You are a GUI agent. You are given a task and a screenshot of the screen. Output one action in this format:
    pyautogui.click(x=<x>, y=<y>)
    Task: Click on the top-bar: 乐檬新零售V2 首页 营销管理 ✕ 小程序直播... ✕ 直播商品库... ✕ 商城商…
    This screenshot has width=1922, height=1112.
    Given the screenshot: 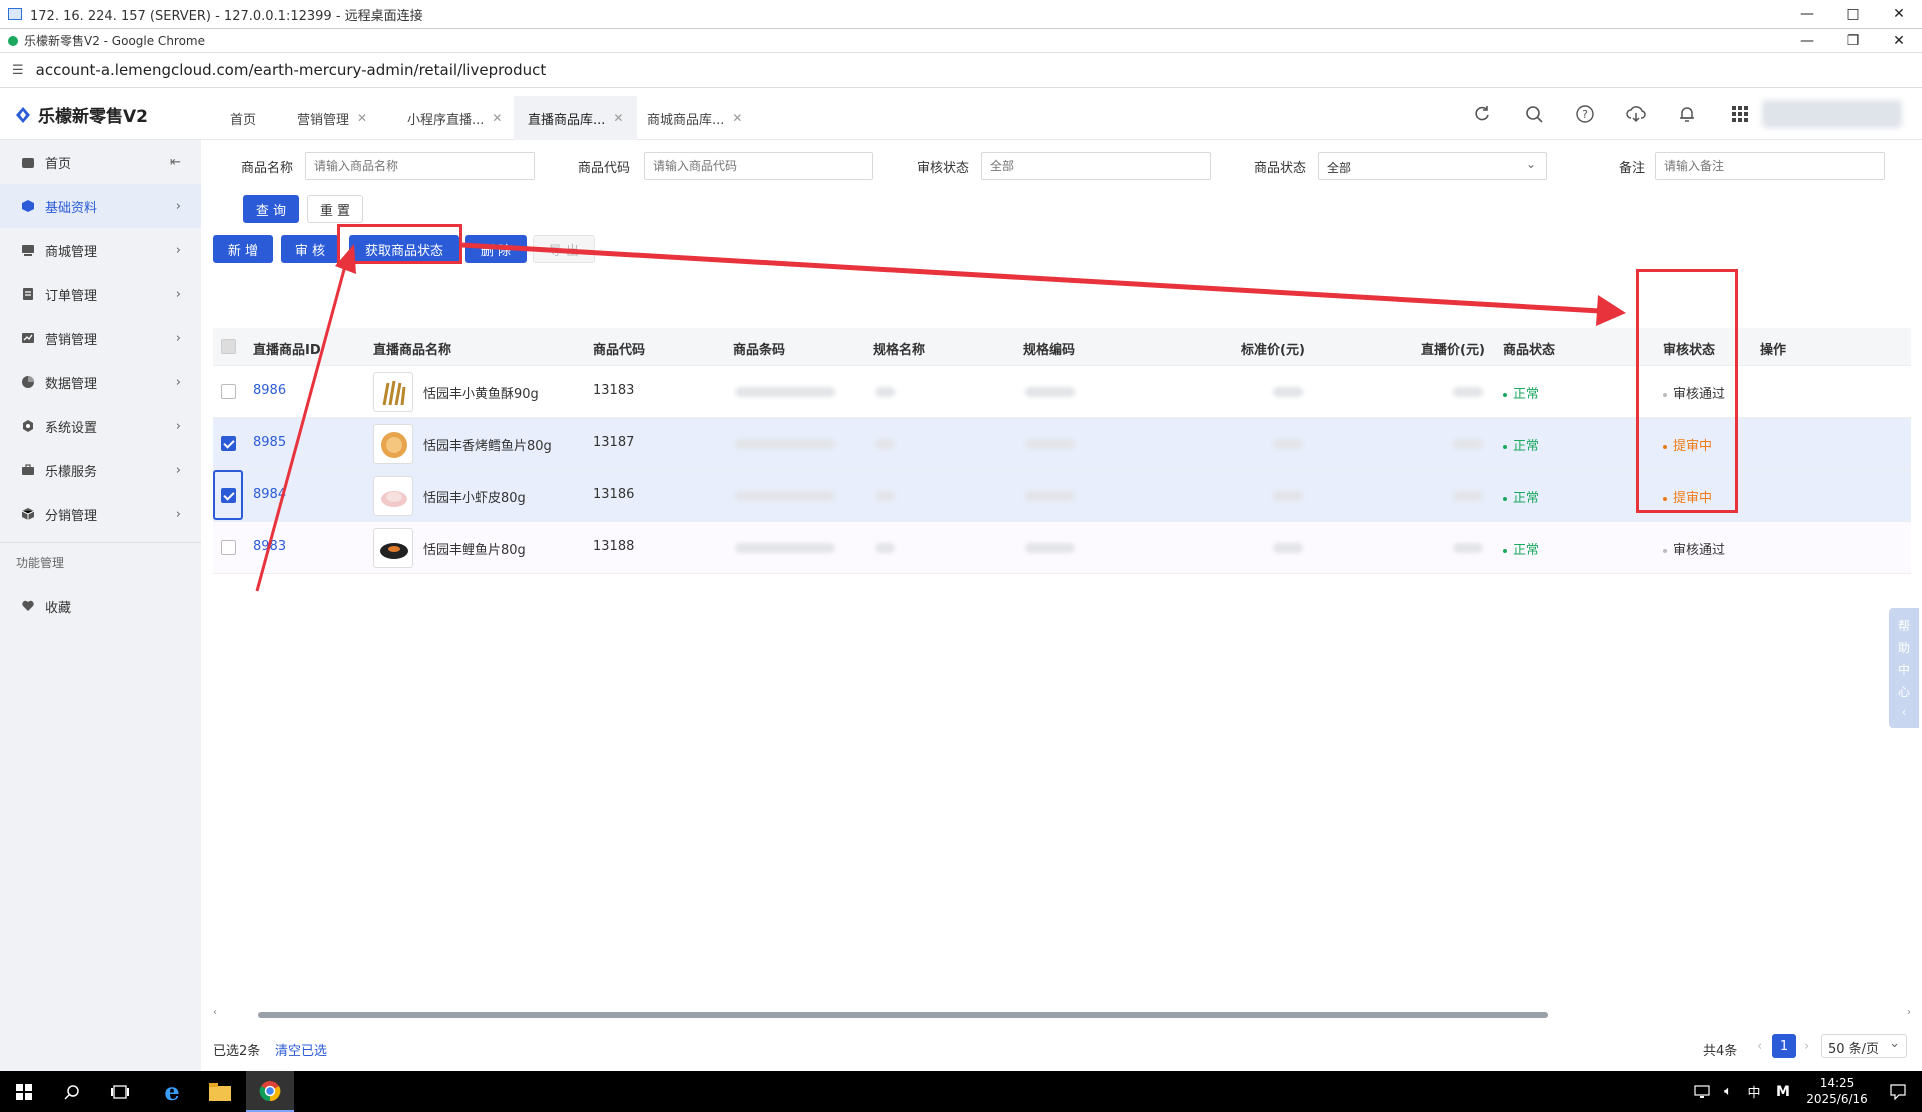 What is the action you would take?
    pyautogui.click(x=961, y=114)
    